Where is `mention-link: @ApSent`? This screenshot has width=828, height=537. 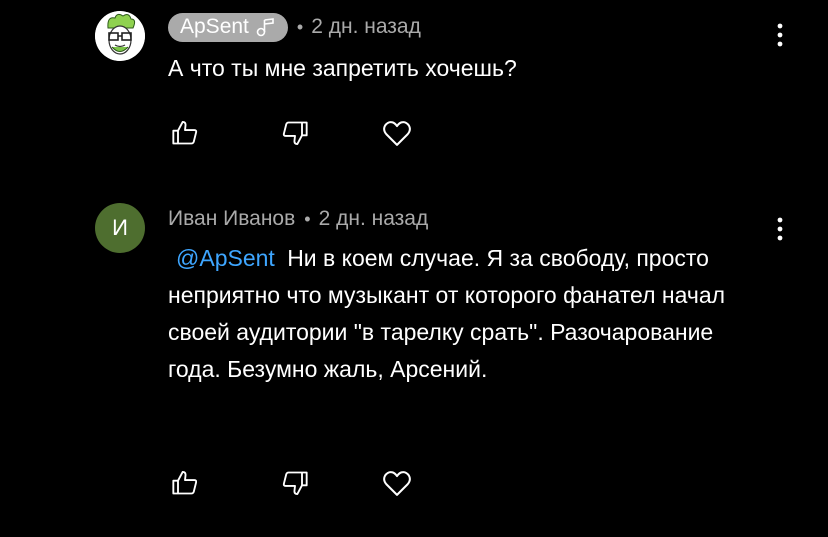
mention-link: @ApSent is located at coordinates (225, 258).